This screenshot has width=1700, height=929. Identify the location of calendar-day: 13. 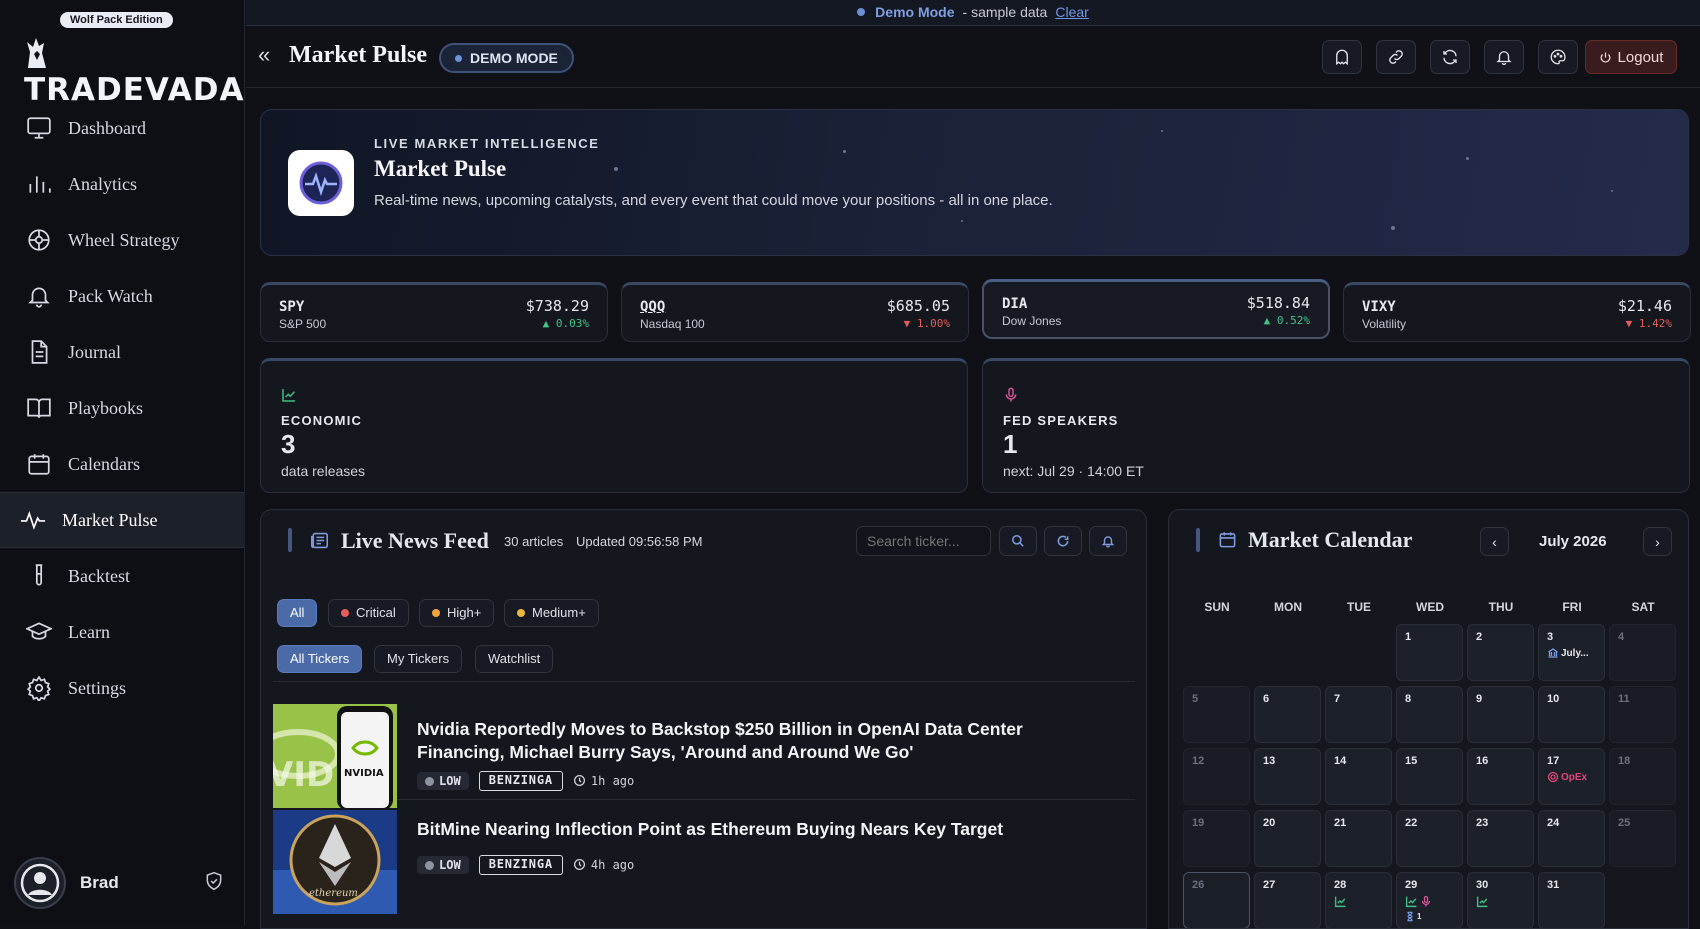
(1287, 776).